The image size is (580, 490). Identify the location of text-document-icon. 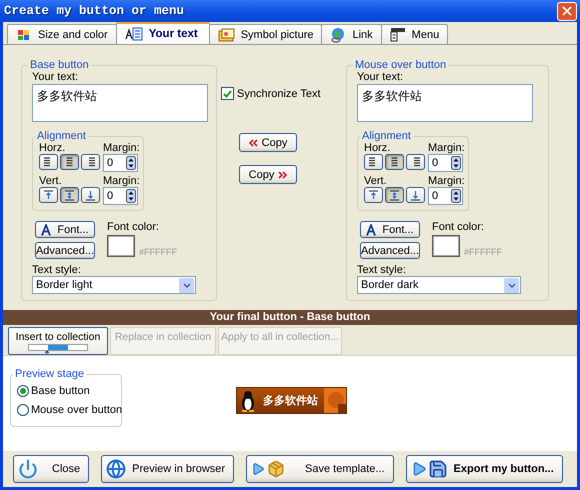
(133, 34).